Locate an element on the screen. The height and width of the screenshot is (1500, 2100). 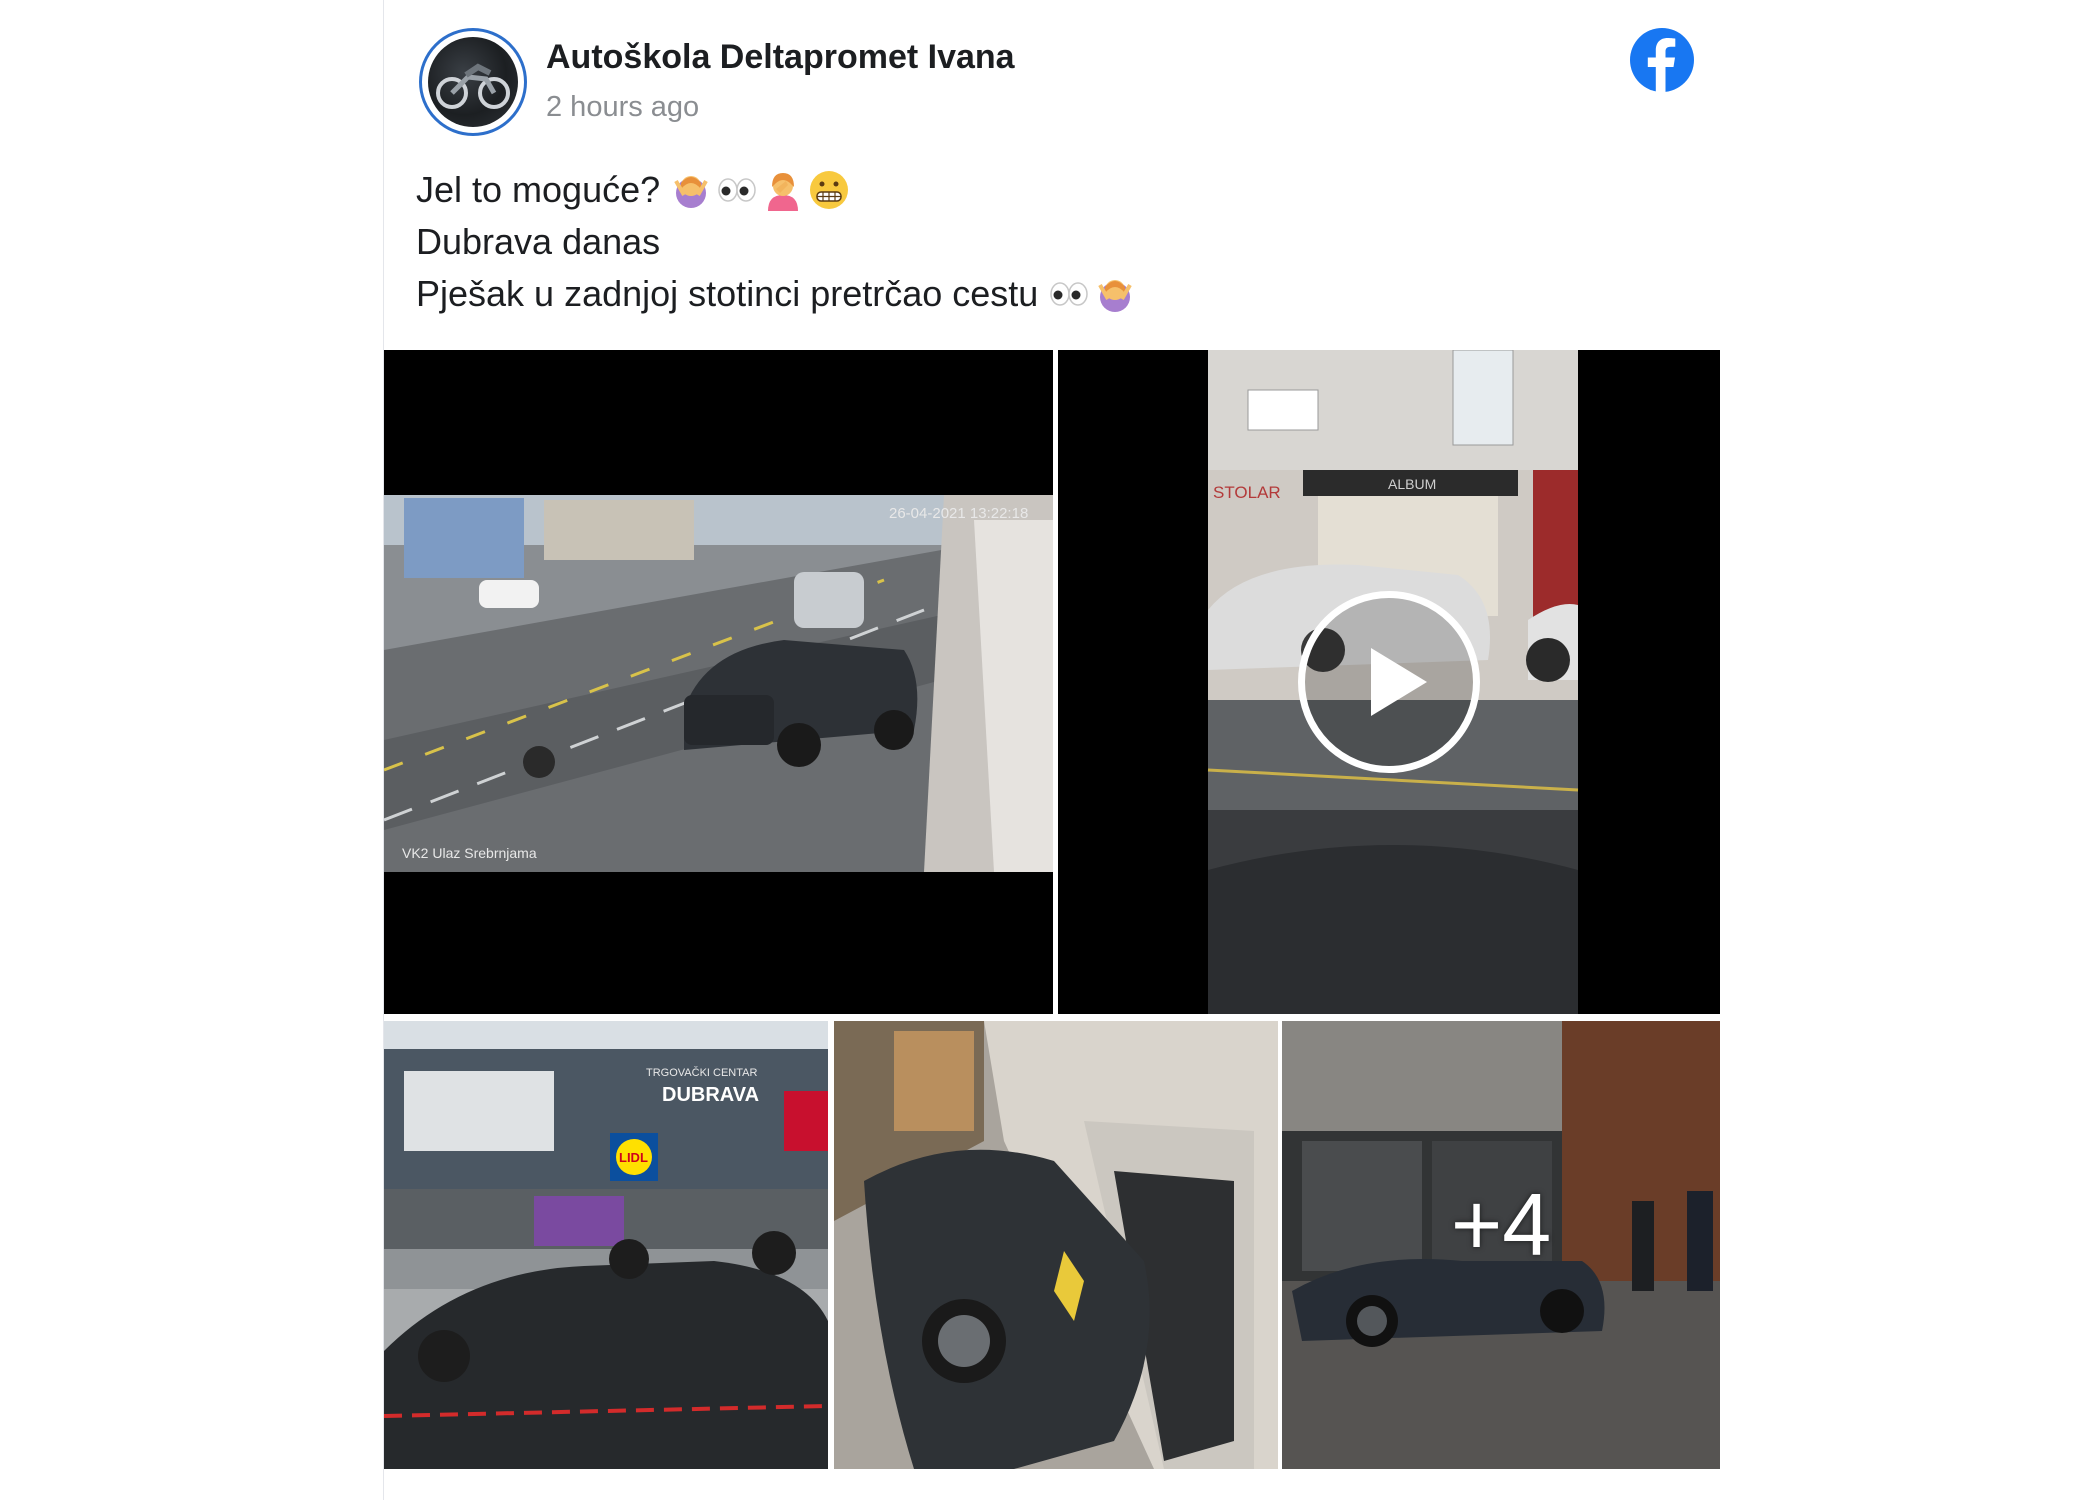
facebook-logo-icon is located at coordinates (1662, 60).